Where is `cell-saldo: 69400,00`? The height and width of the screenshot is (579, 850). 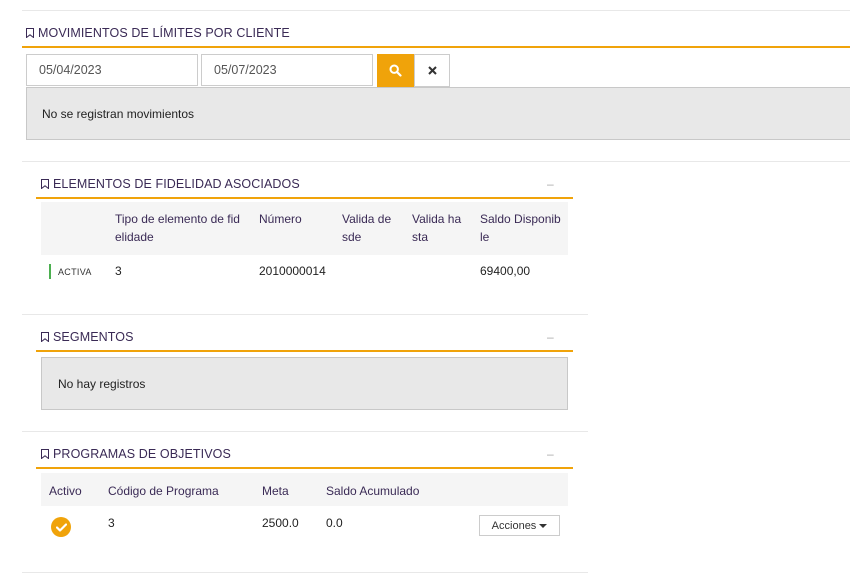 cell-saldo: 69400,00 is located at coordinates (505, 271).